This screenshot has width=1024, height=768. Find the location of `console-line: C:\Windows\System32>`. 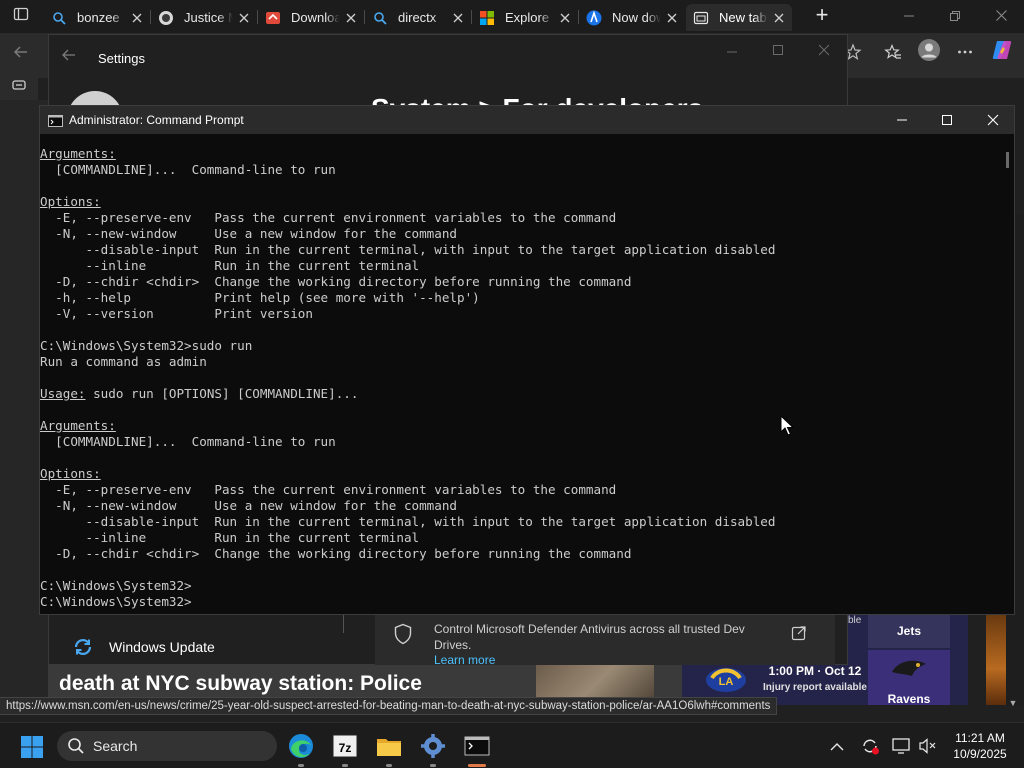

console-line: C:\Windows\System32> is located at coordinates (520, 586).